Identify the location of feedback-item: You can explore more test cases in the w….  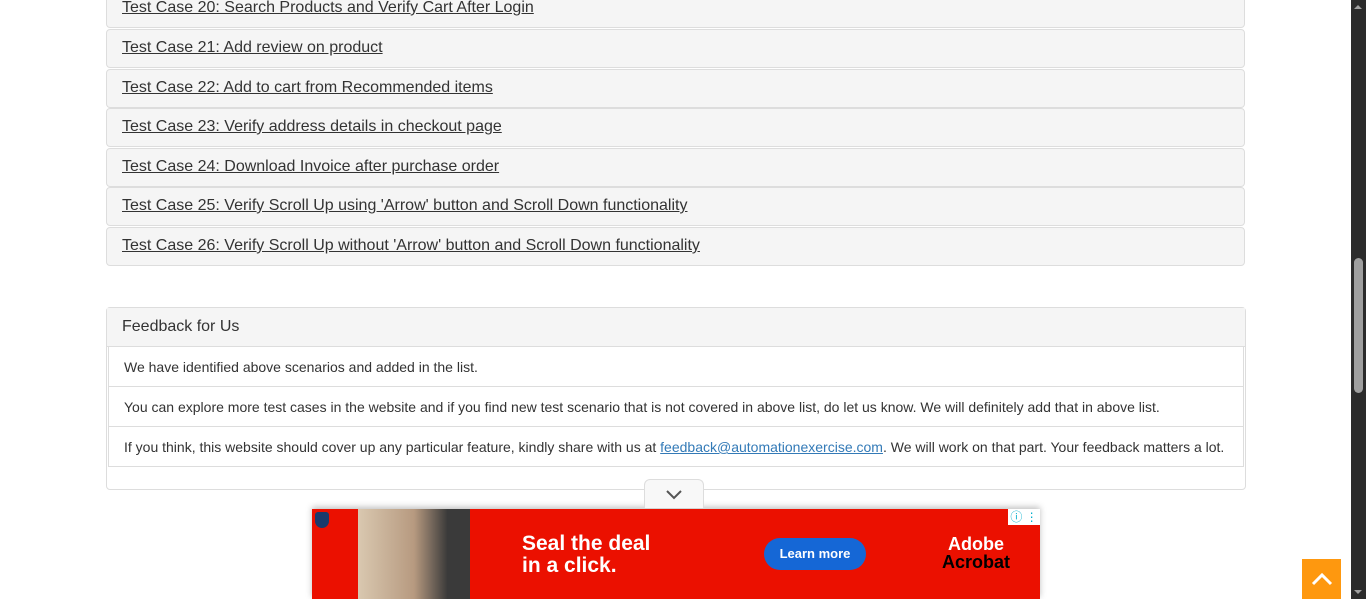
(676, 407).